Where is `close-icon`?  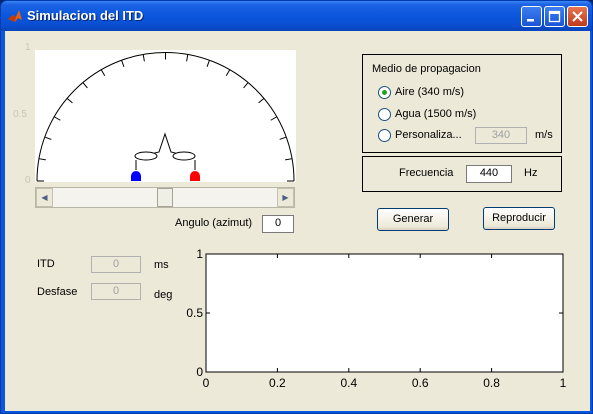
close-icon is located at coordinates (577, 16).